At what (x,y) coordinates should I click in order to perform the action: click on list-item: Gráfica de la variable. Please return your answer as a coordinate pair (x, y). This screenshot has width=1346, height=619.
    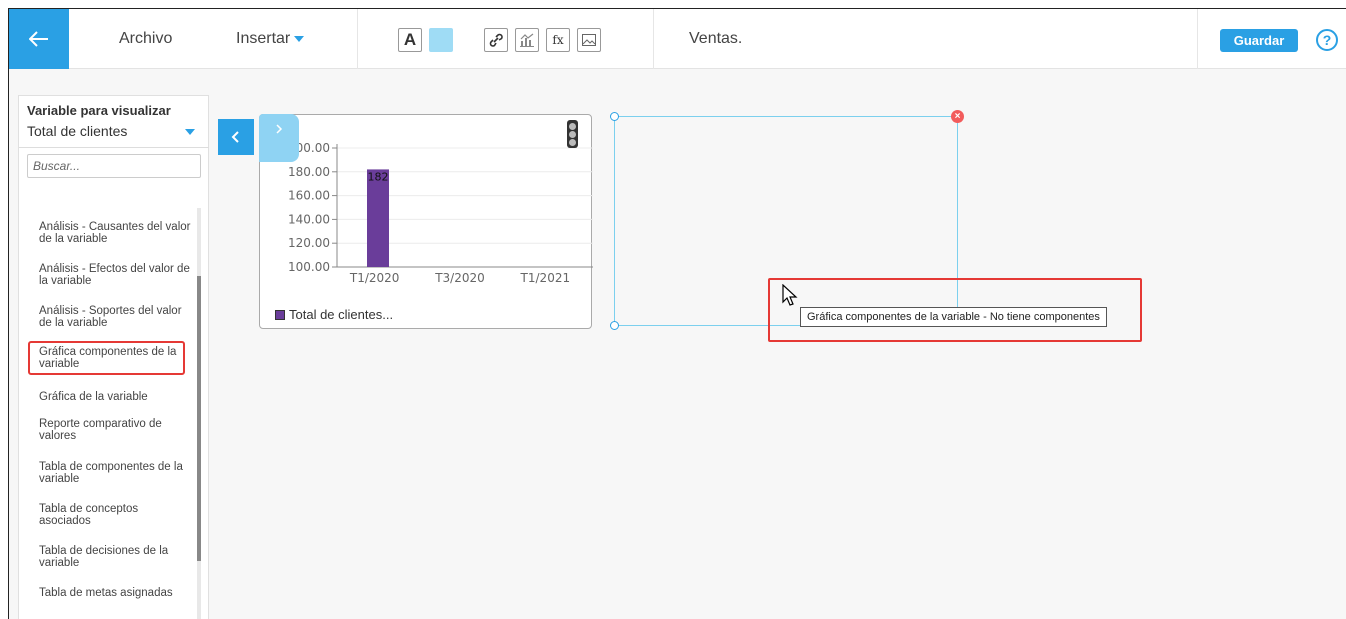
    Looking at the image, I should click on (115, 397).